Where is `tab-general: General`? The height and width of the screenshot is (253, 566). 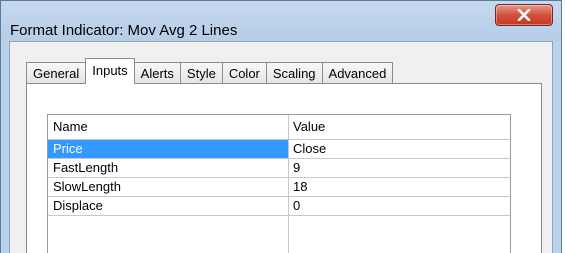 tab-general: General is located at coordinates (56, 73).